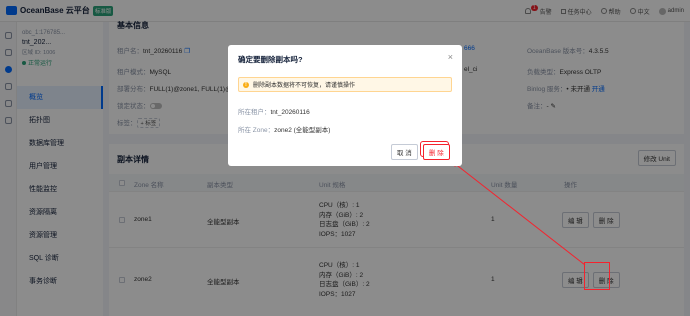 The height and width of the screenshot is (316, 690). Describe the element at coordinates (254, 112) in the screenshot. I see `dialog-tenant-key: 所在租户：` at that location.